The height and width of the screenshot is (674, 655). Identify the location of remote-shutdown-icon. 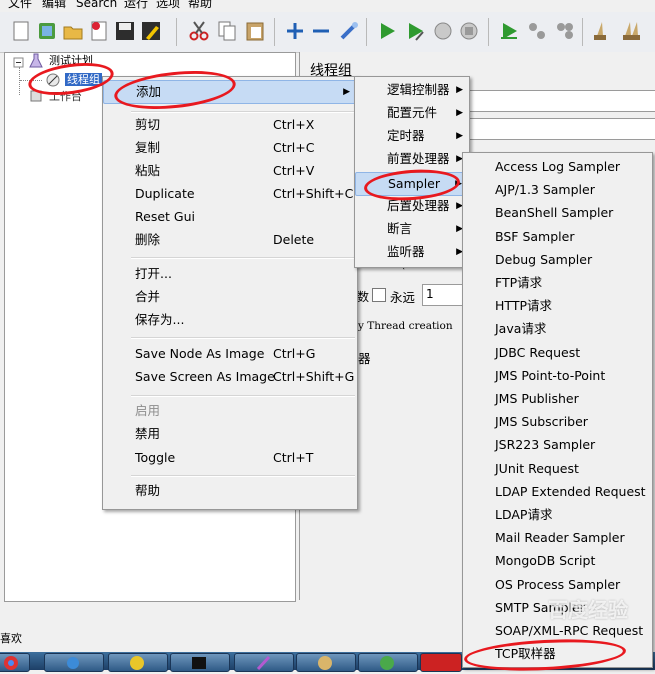
(565, 31).